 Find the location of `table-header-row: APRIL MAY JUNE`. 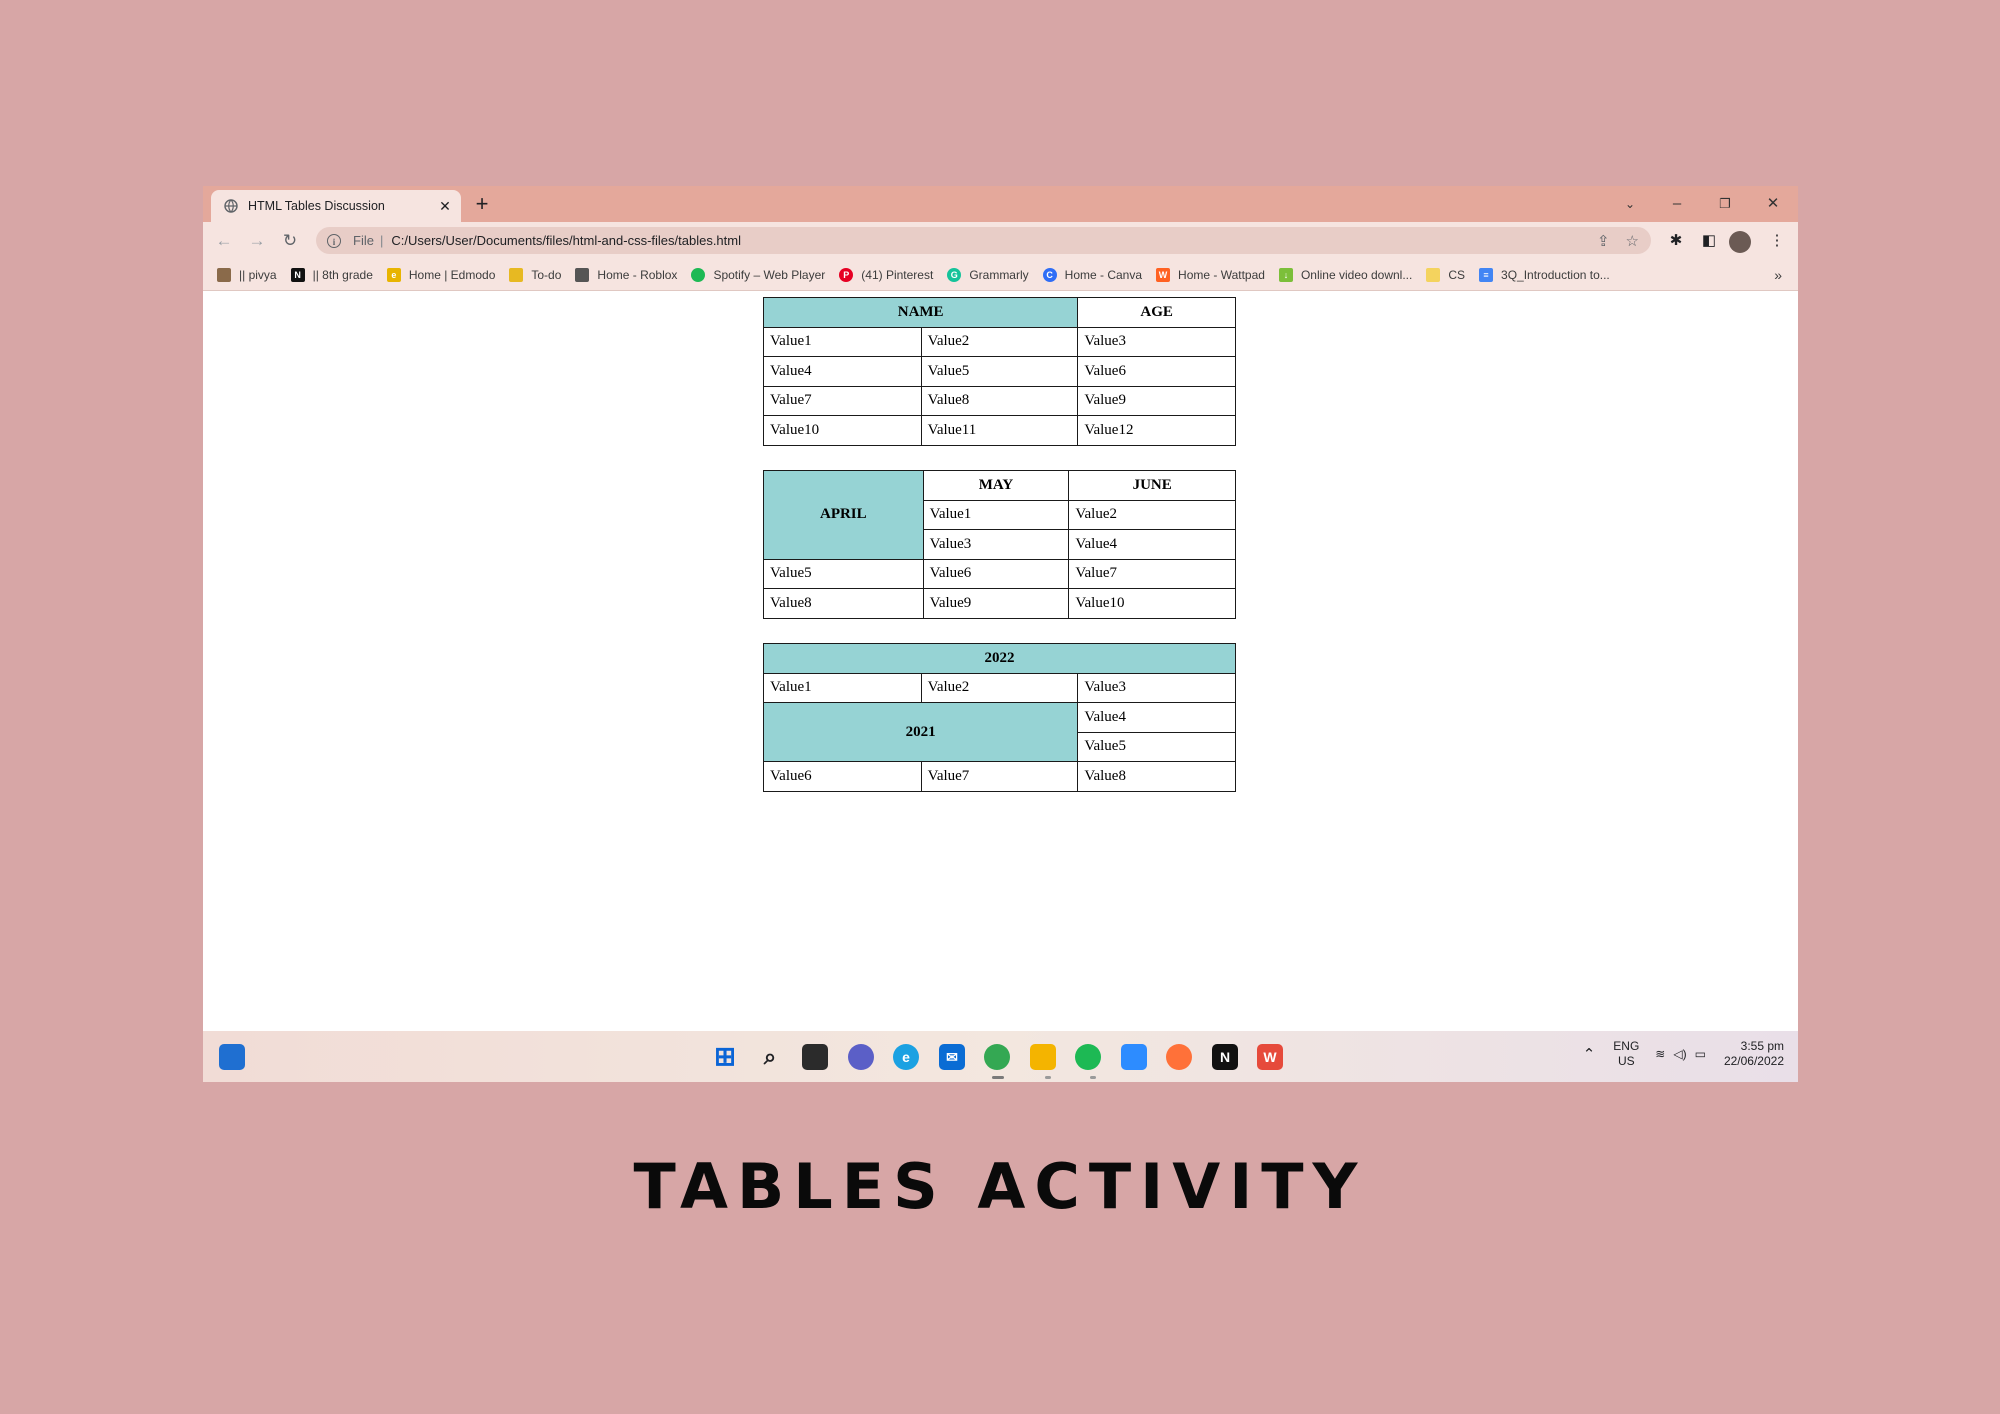

table-header-row: APRIL MAY JUNE is located at coordinates (999, 515).